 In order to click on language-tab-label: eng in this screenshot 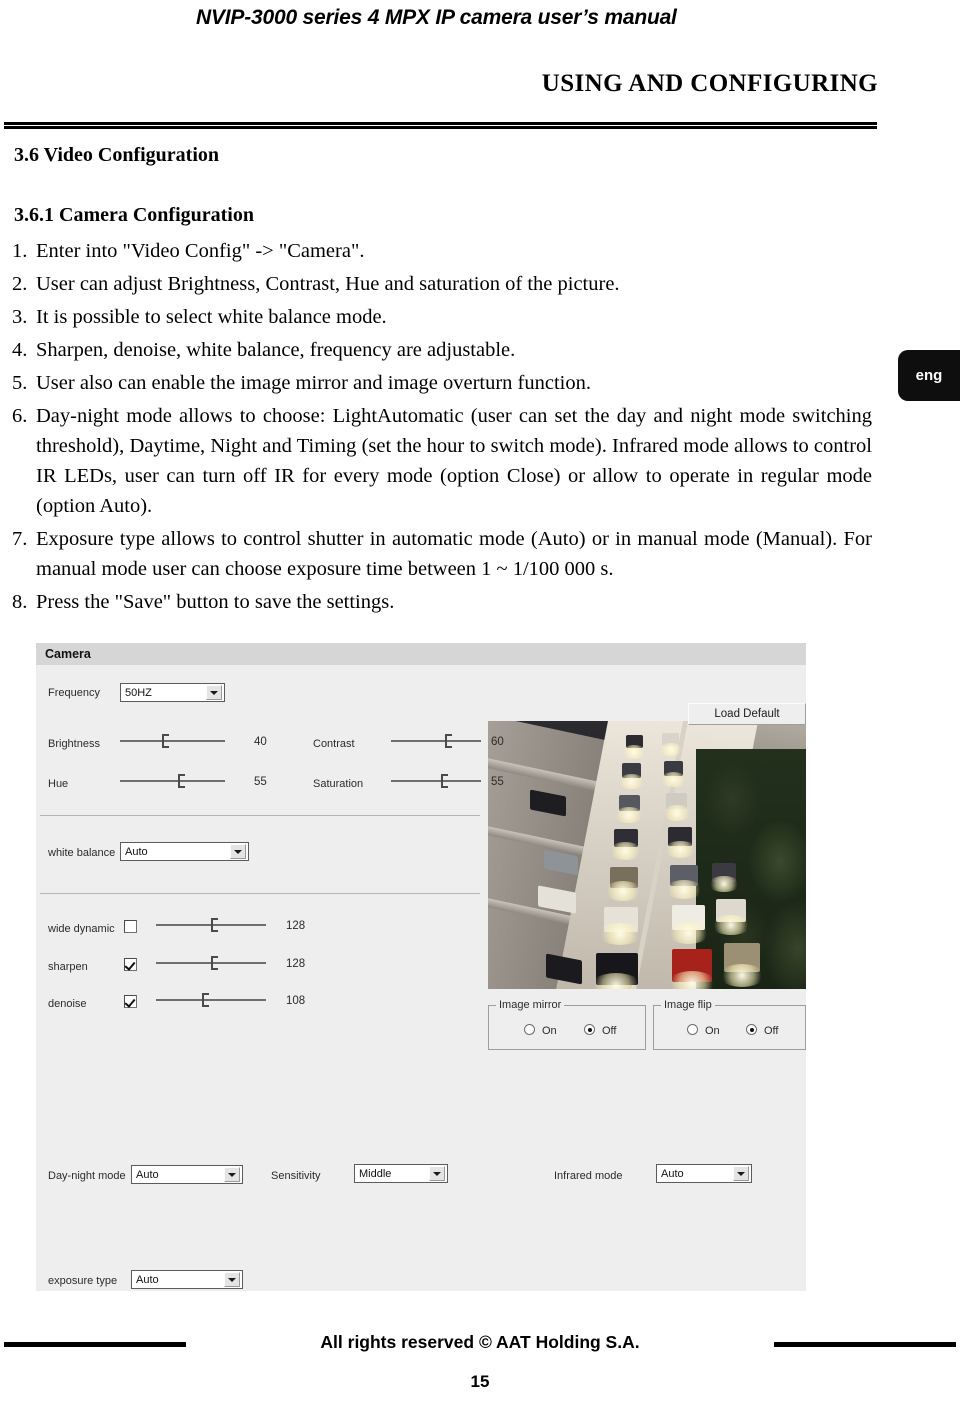, I will do `click(929, 375)`.